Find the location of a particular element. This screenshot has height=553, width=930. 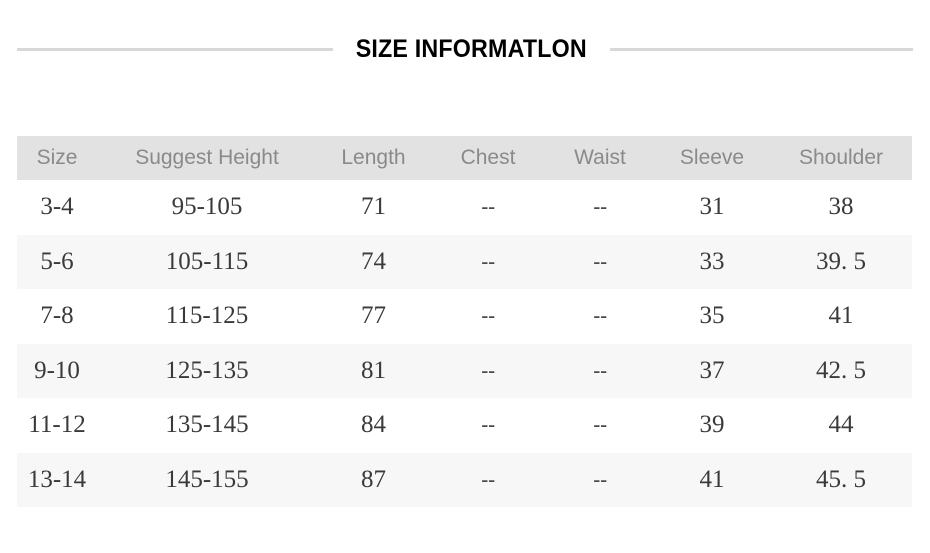

table-row: 3-4 95-105 71 -- -- 31 38 is located at coordinates (464, 207).